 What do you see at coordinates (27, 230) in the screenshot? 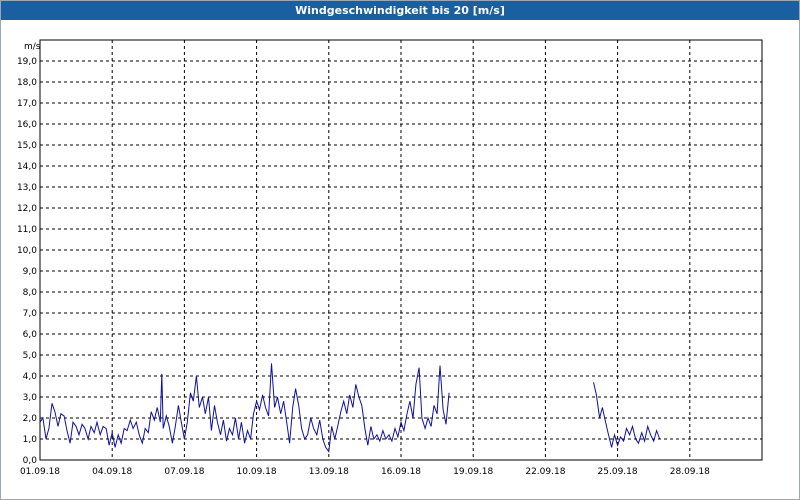
I see `y-tick-label: 11,0` at bounding box center [27, 230].